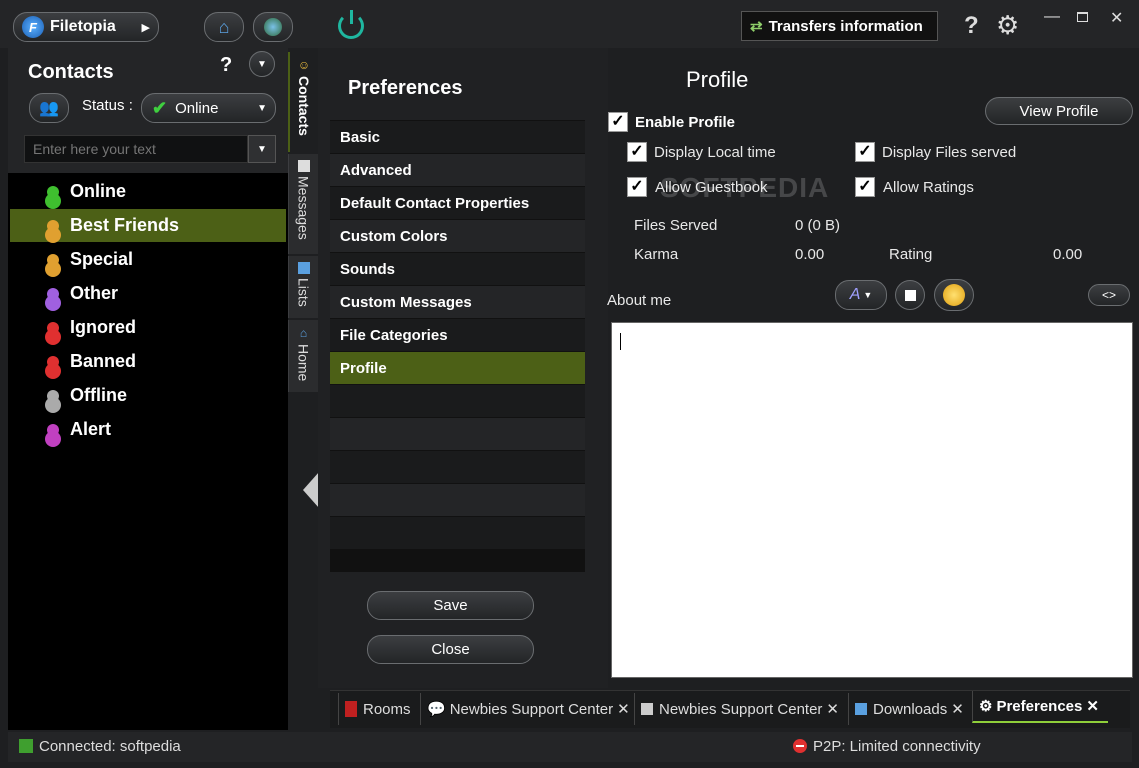  Describe the element at coordinates (148, 327) in the screenshot. I see `contact-group-ignored: Ignored` at that location.